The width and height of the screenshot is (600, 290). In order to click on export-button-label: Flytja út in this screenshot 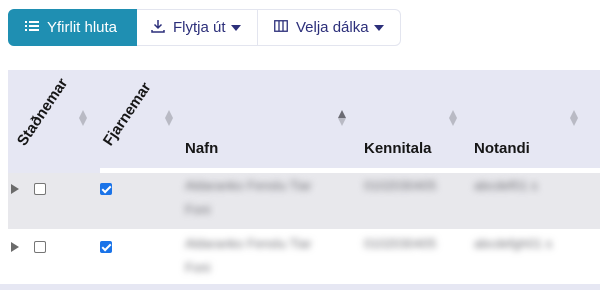, I will do `click(199, 27)`.